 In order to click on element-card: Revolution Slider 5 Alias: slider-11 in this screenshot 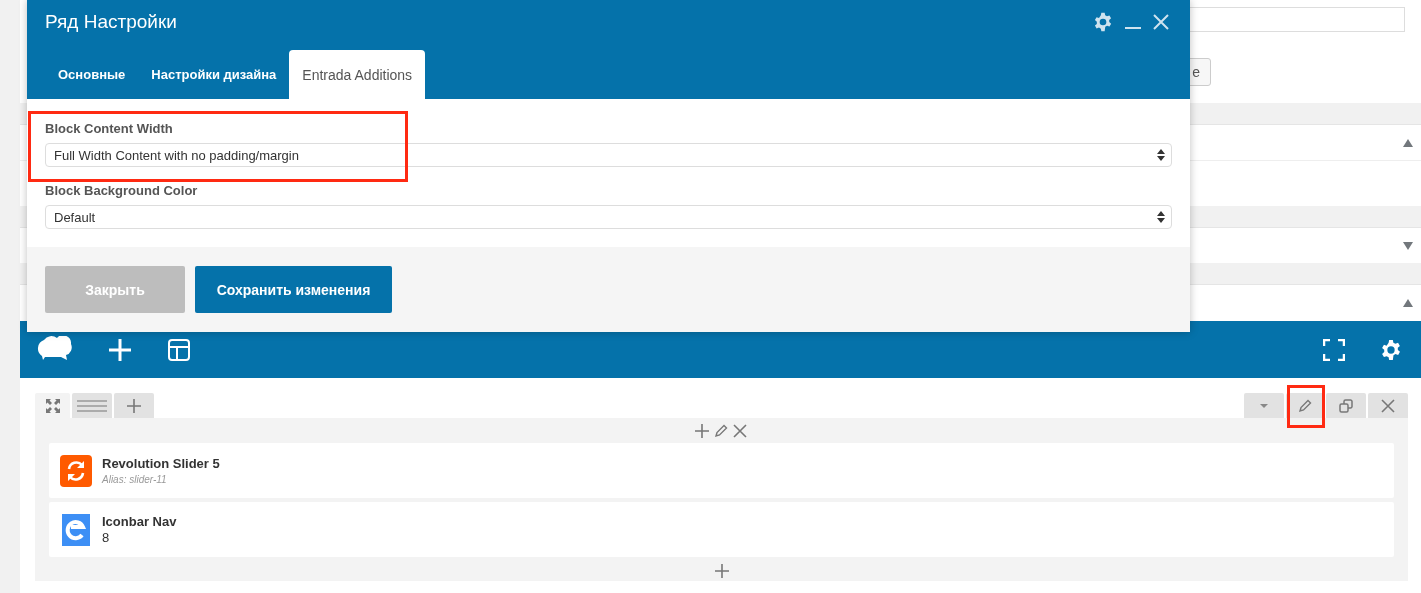, I will do `click(721, 470)`.